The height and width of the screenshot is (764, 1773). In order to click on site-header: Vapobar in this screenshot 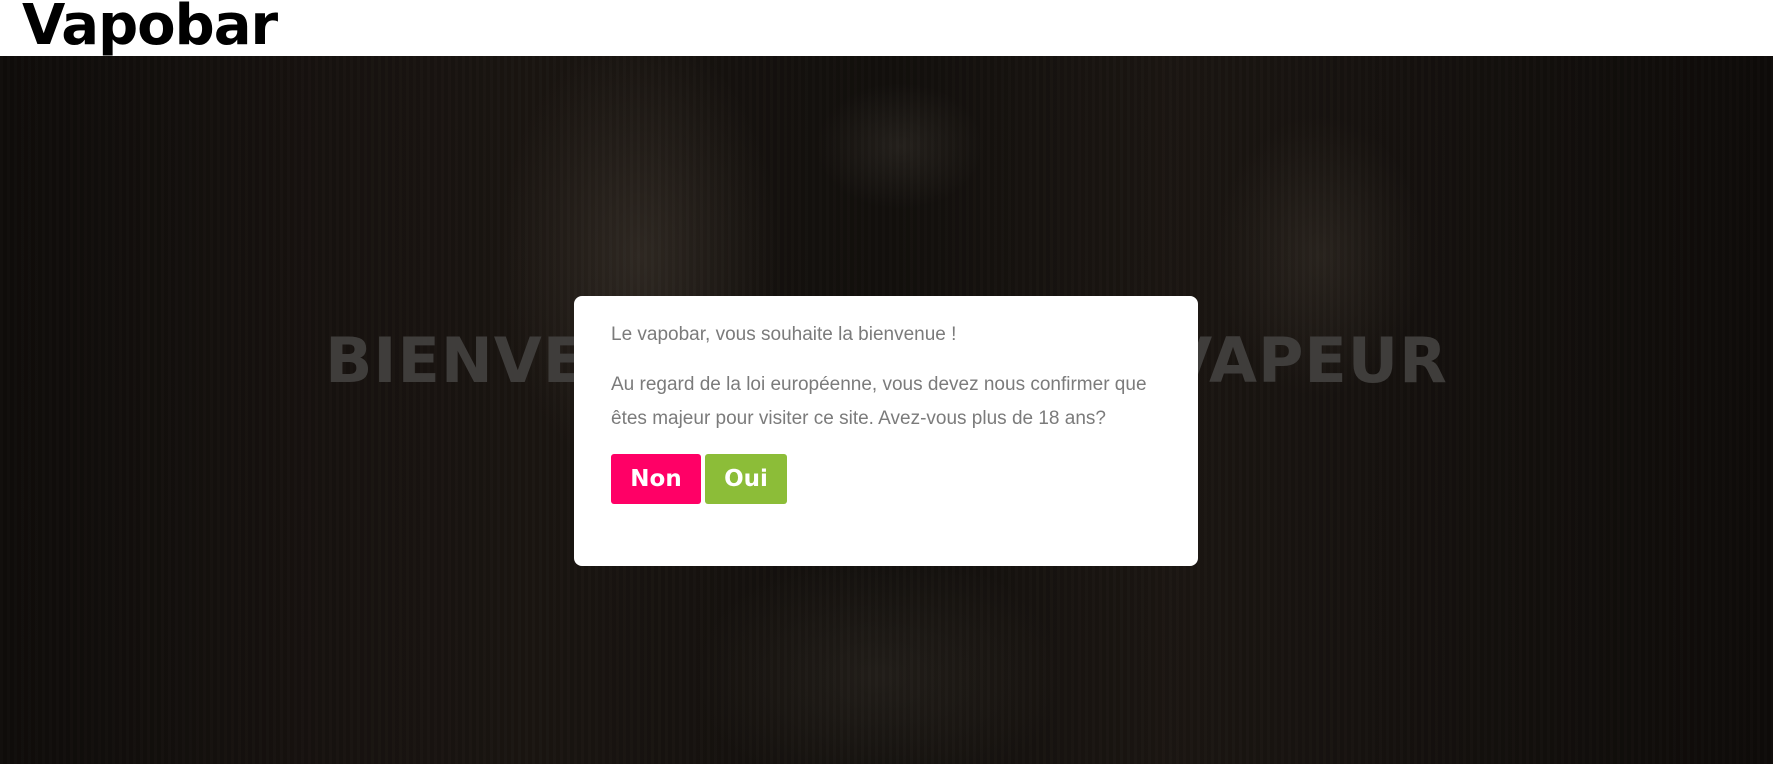, I will do `click(886, 29)`.